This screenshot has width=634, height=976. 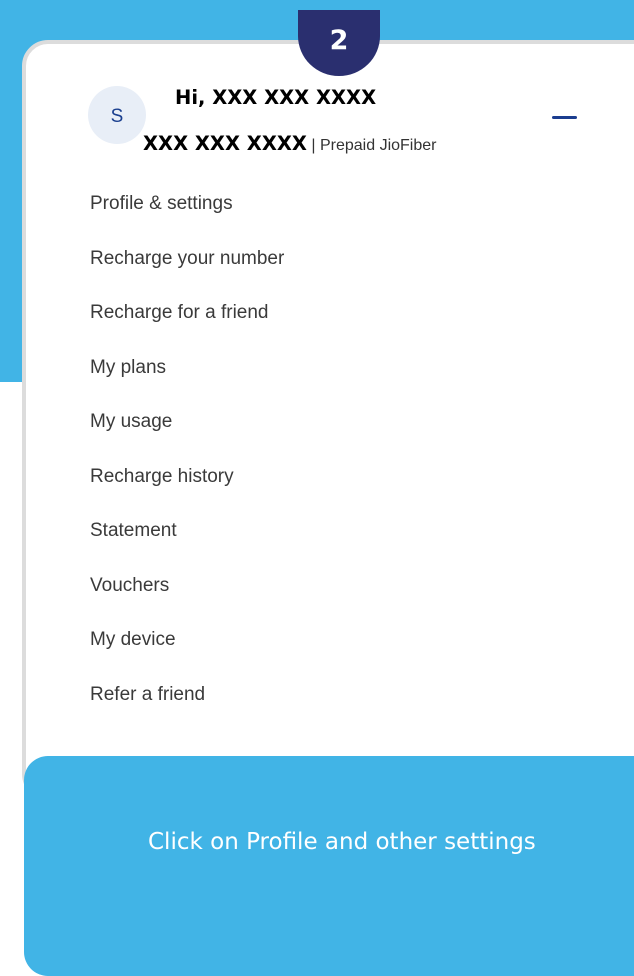 What do you see at coordinates (187, 438) in the screenshot?
I see `menu-item-my-usage: My usage` at bounding box center [187, 438].